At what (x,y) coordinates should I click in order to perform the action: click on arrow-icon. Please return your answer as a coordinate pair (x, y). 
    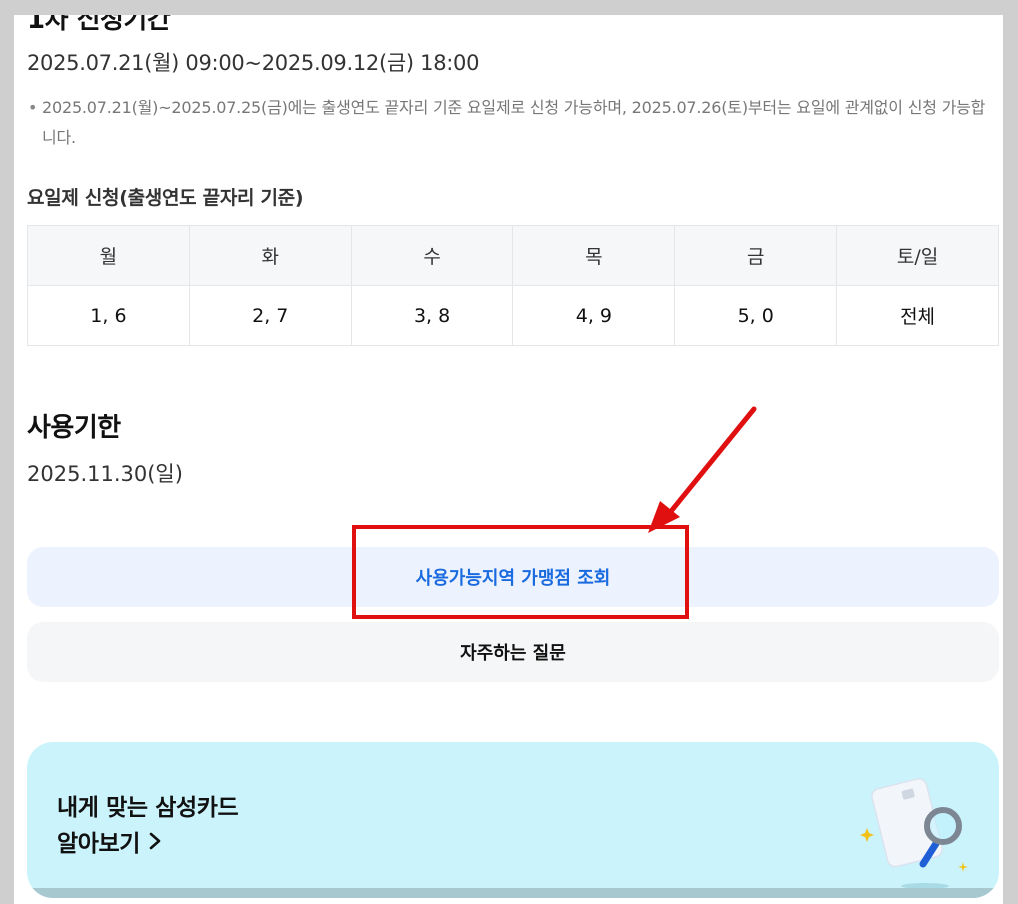
    Looking at the image, I should click on (702, 469).